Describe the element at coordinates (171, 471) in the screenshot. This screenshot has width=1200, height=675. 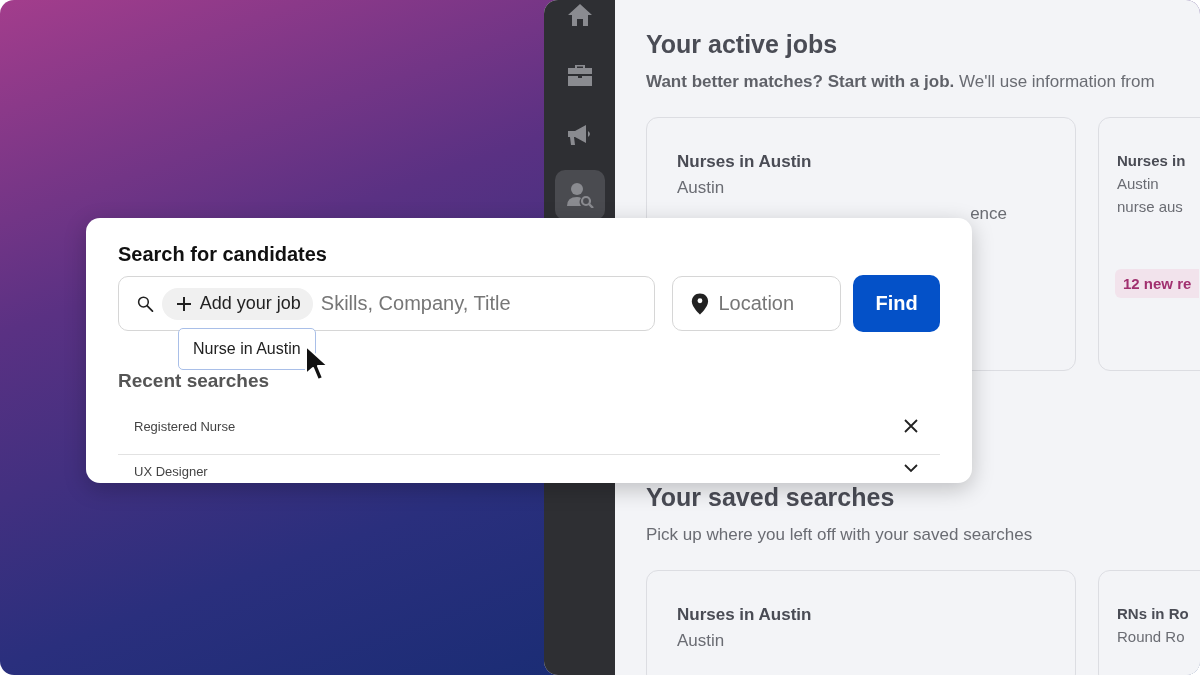
I see `recent-search-label: UX Designer` at that location.